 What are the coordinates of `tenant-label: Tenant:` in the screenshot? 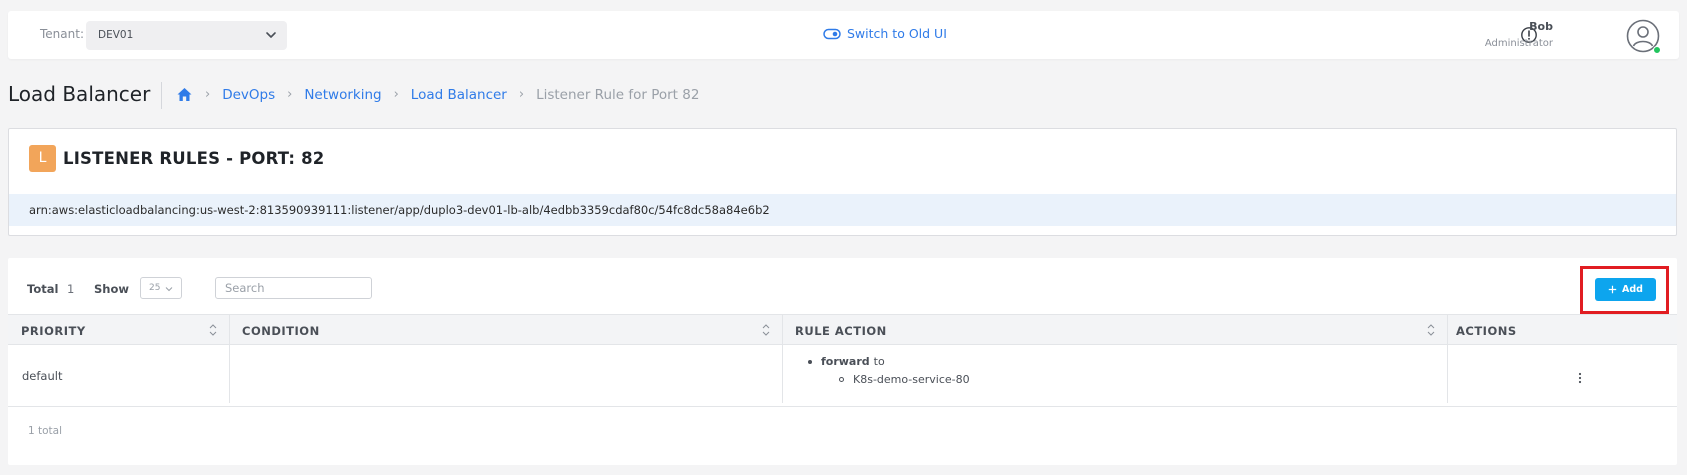 It's located at (62, 34).